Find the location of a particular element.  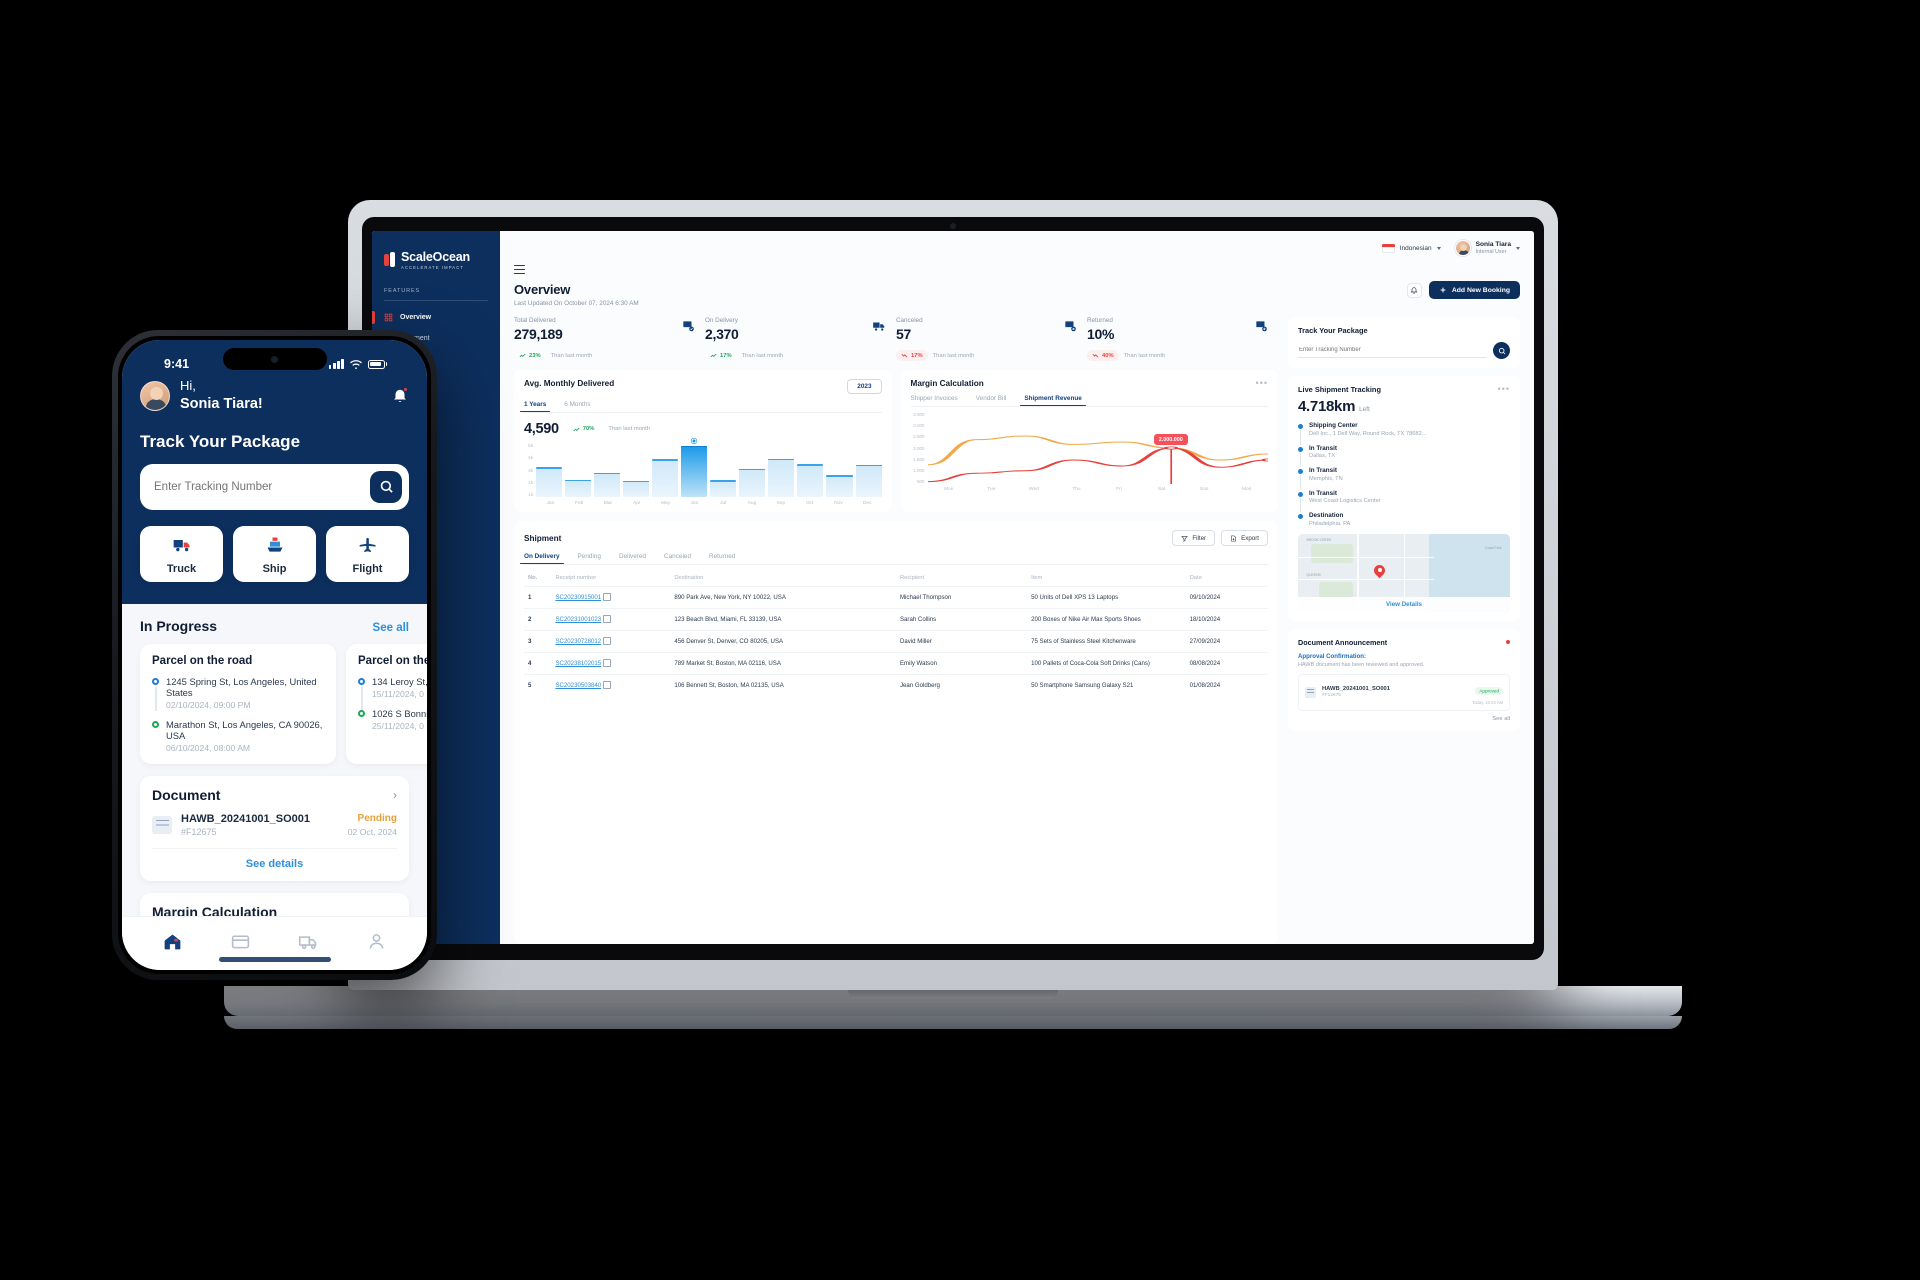

step-dot-icon is located at coordinates (1300, 517).